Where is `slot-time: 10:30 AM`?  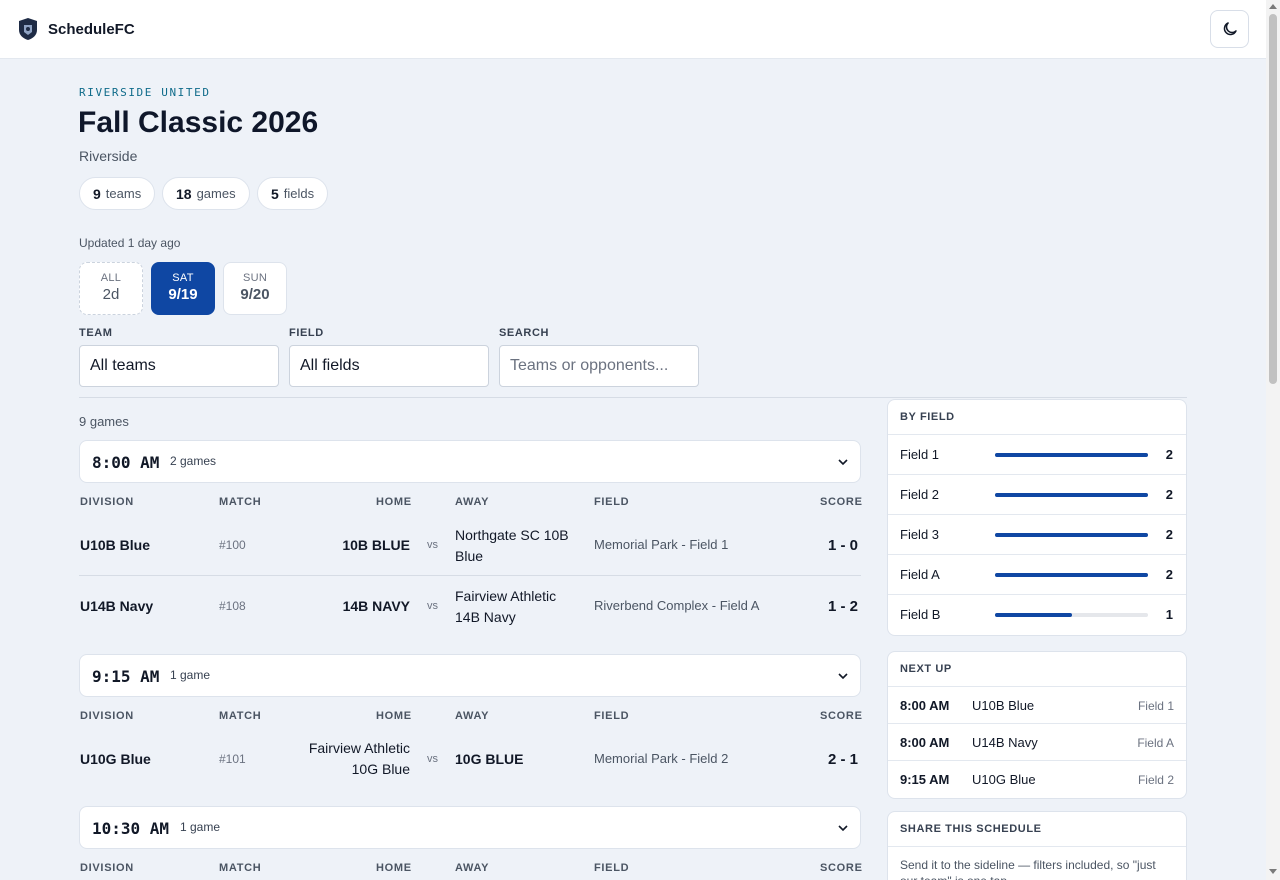
slot-time: 10:30 AM is located at coordinates (131, 828).